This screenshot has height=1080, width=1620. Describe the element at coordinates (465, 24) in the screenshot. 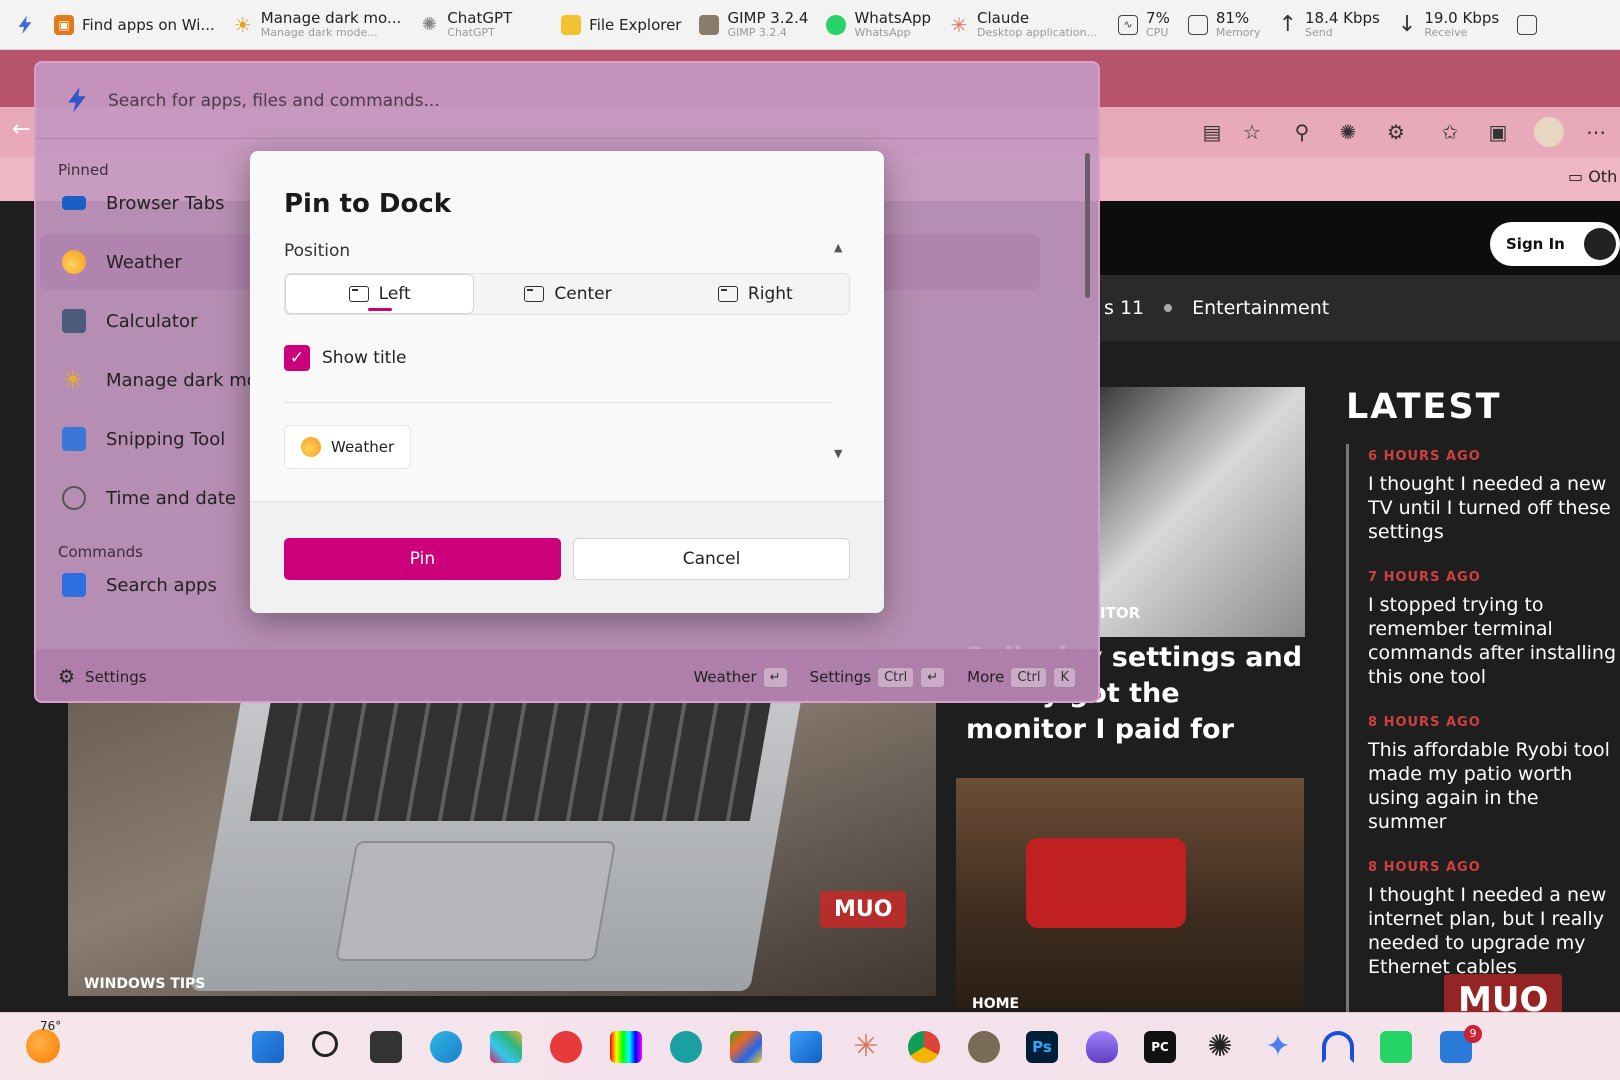

I see `topbar-app-2: ✺ ChatGPT ChatGPT` at that location.